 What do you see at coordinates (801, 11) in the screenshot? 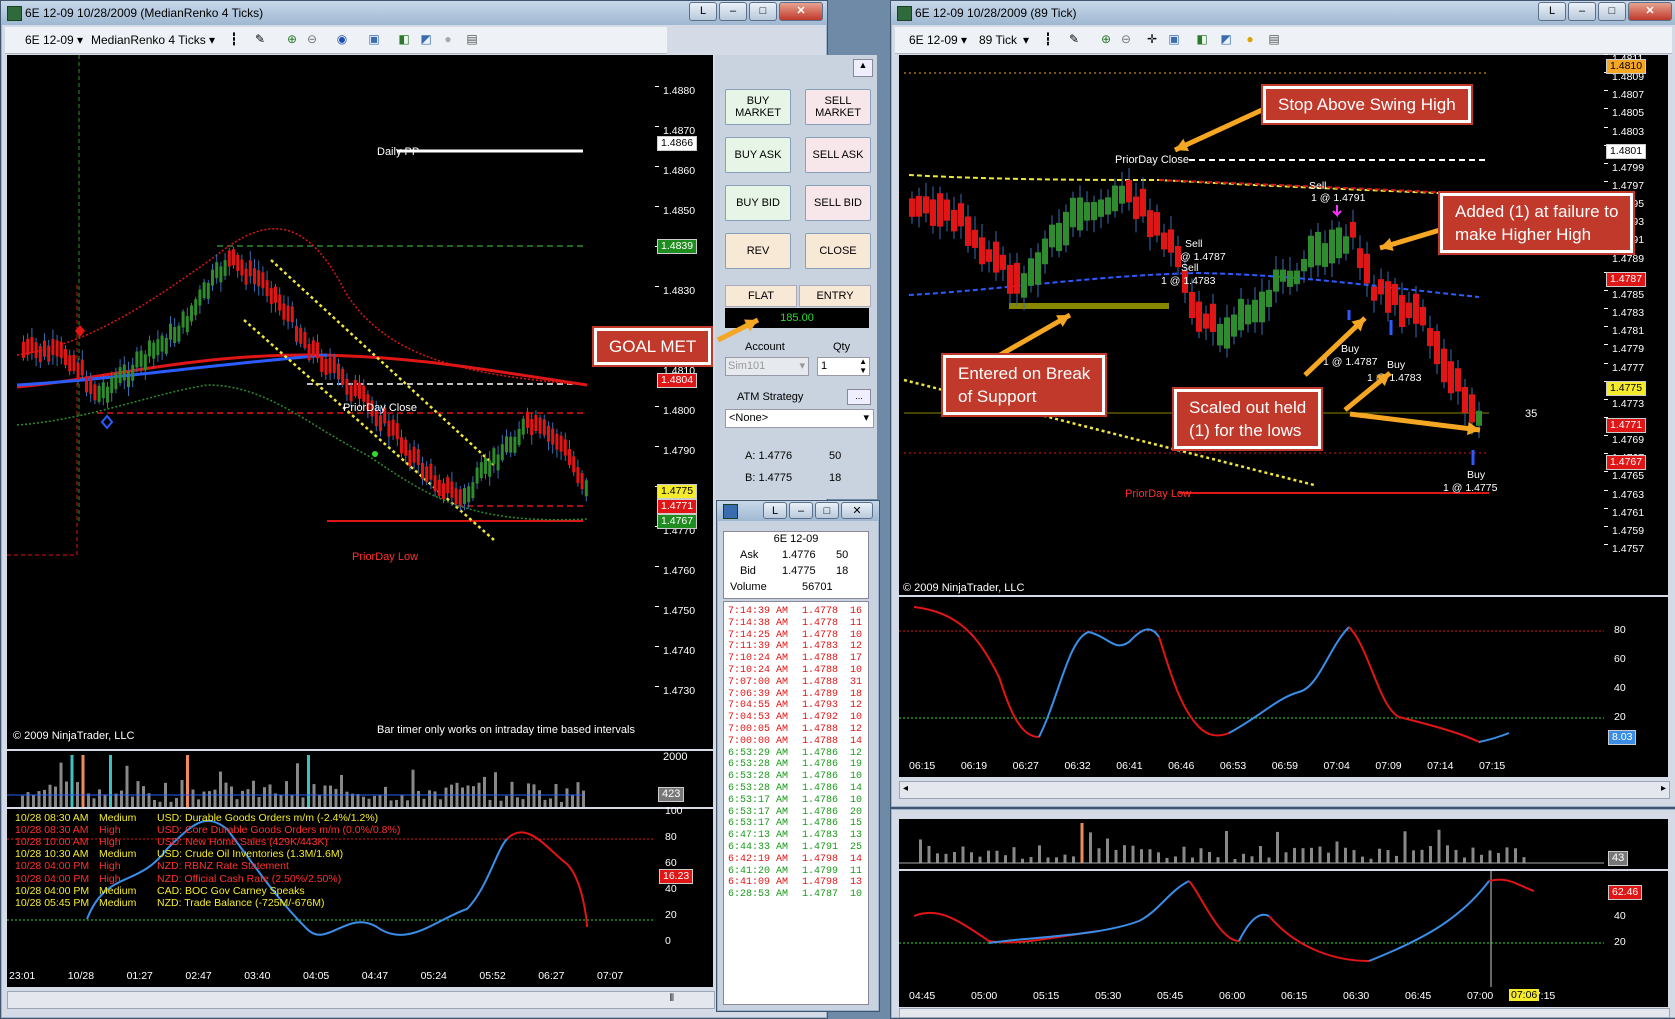
I see `close-button: ✕` at bounding box center [801, 11].